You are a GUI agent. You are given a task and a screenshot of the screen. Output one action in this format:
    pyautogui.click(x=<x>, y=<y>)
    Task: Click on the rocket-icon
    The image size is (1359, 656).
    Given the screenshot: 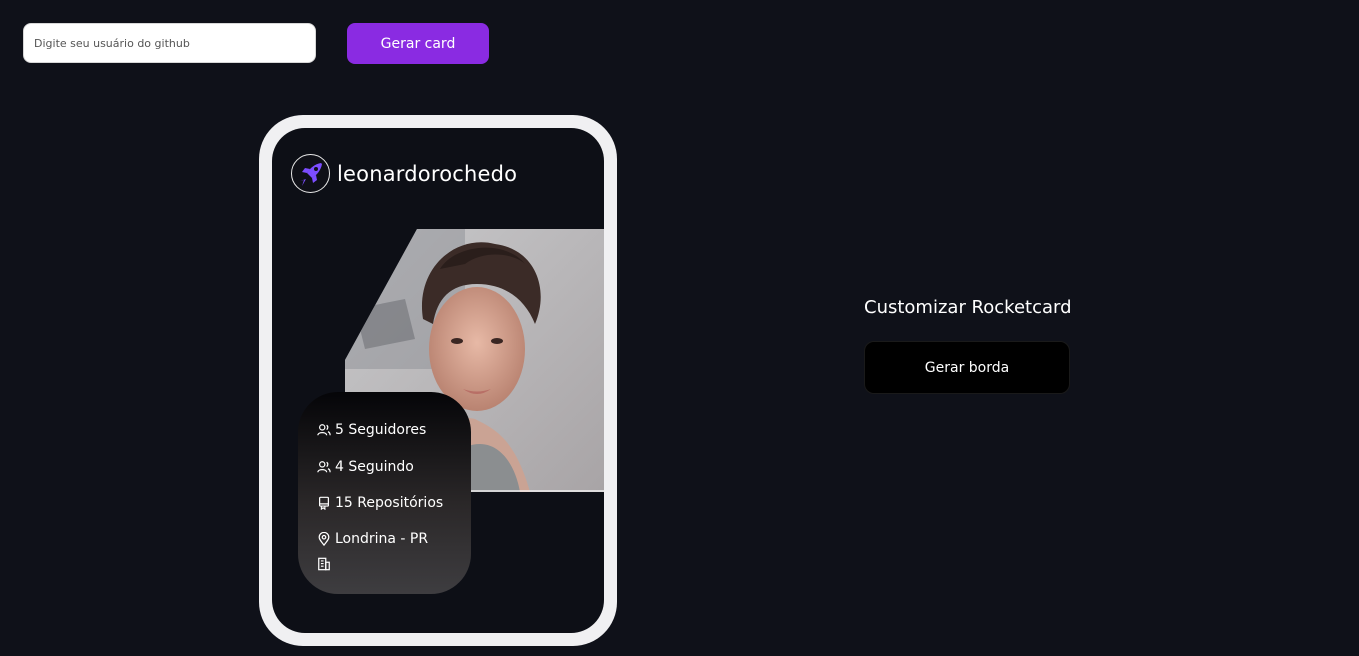 What is the action you would take?
    pyautogui.click(x=310, y=173)
    